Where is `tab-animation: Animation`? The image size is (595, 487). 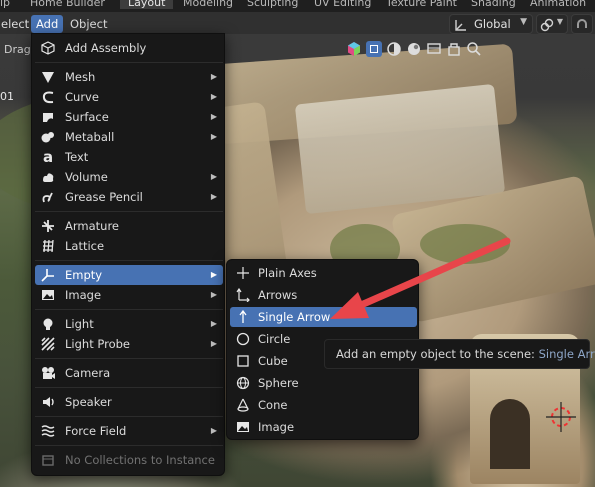
tab-animation: Animation is located at coordinates (558, 4).